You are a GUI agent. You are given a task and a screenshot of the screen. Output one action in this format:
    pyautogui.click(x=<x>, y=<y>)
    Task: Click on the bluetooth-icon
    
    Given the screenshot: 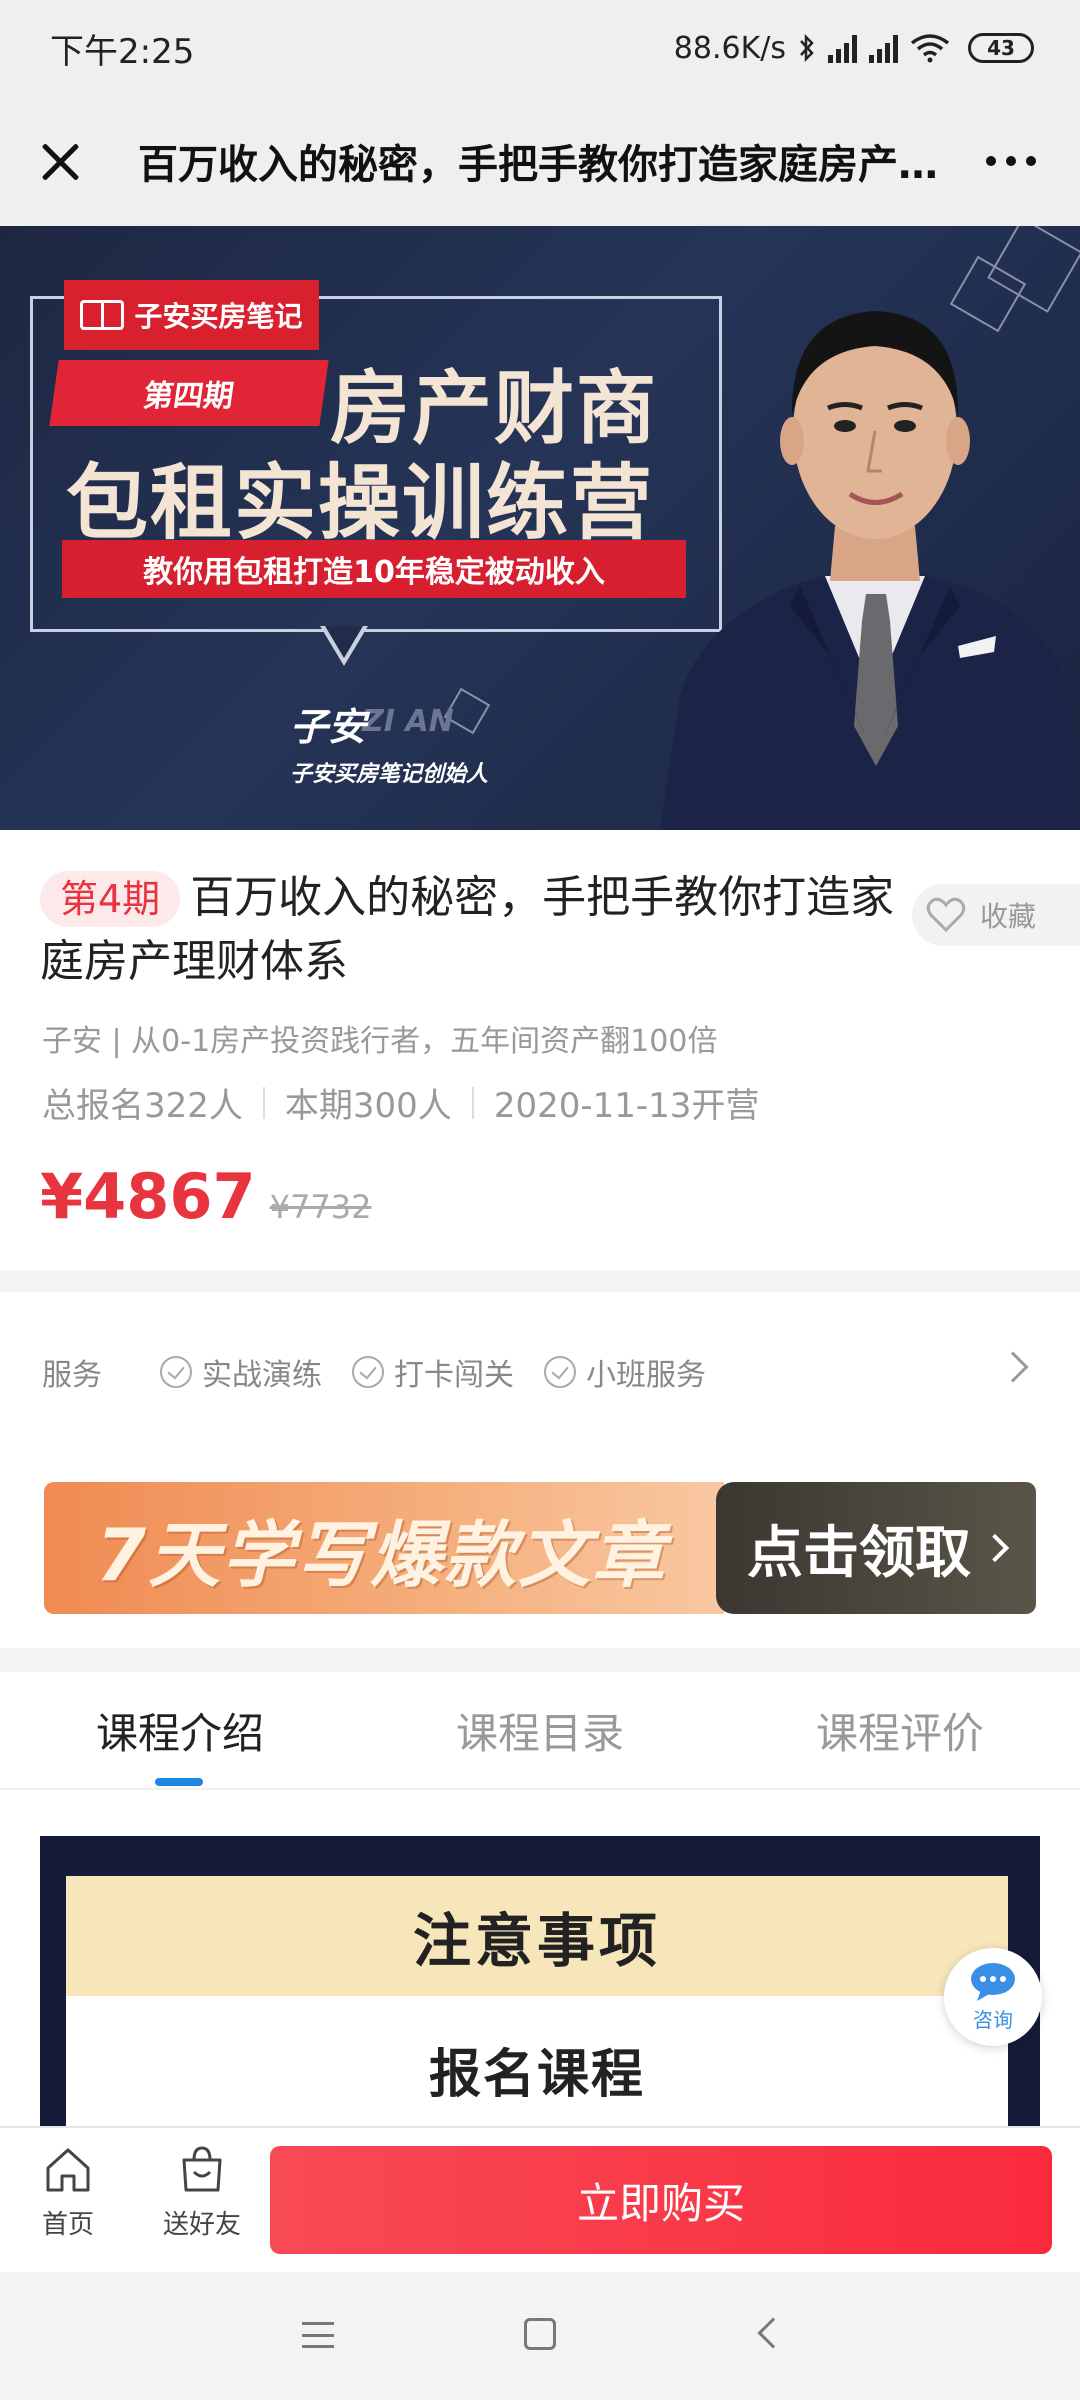 What is the action you would take?
    pyautogui.click(x=807, y=48)
    